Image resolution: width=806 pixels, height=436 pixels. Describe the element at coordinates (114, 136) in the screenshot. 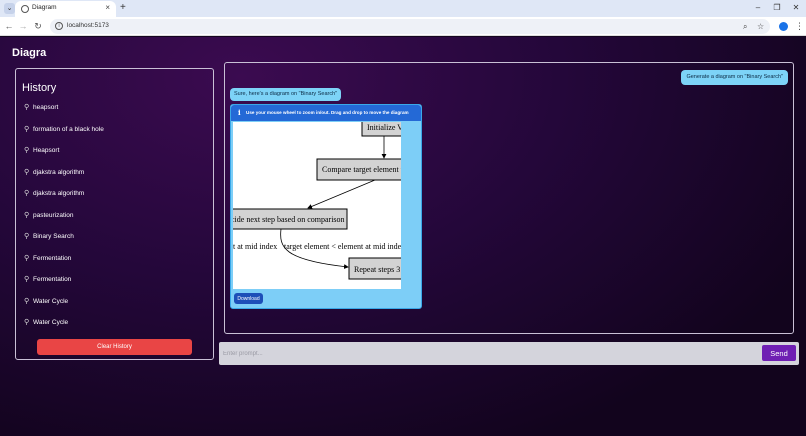

I see `history-item: ⚲ formation of a black hole` at that location.